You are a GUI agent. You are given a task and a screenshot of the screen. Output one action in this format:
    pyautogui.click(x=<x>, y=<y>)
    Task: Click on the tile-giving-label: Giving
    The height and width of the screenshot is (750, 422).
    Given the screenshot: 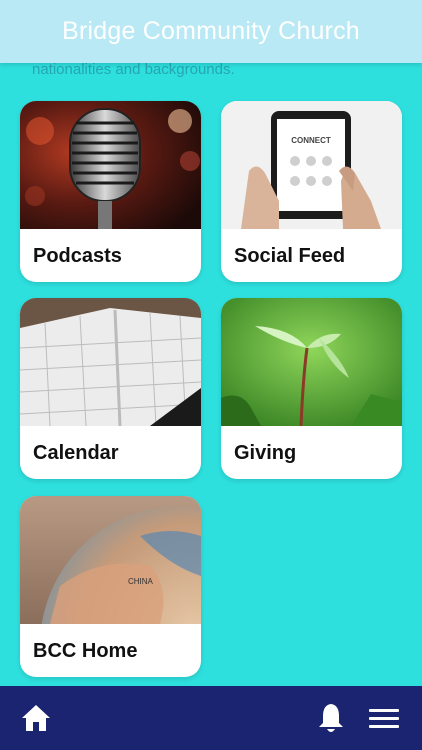 What is the action you would take?
    pyautogui.click(x=265, y=453)
    